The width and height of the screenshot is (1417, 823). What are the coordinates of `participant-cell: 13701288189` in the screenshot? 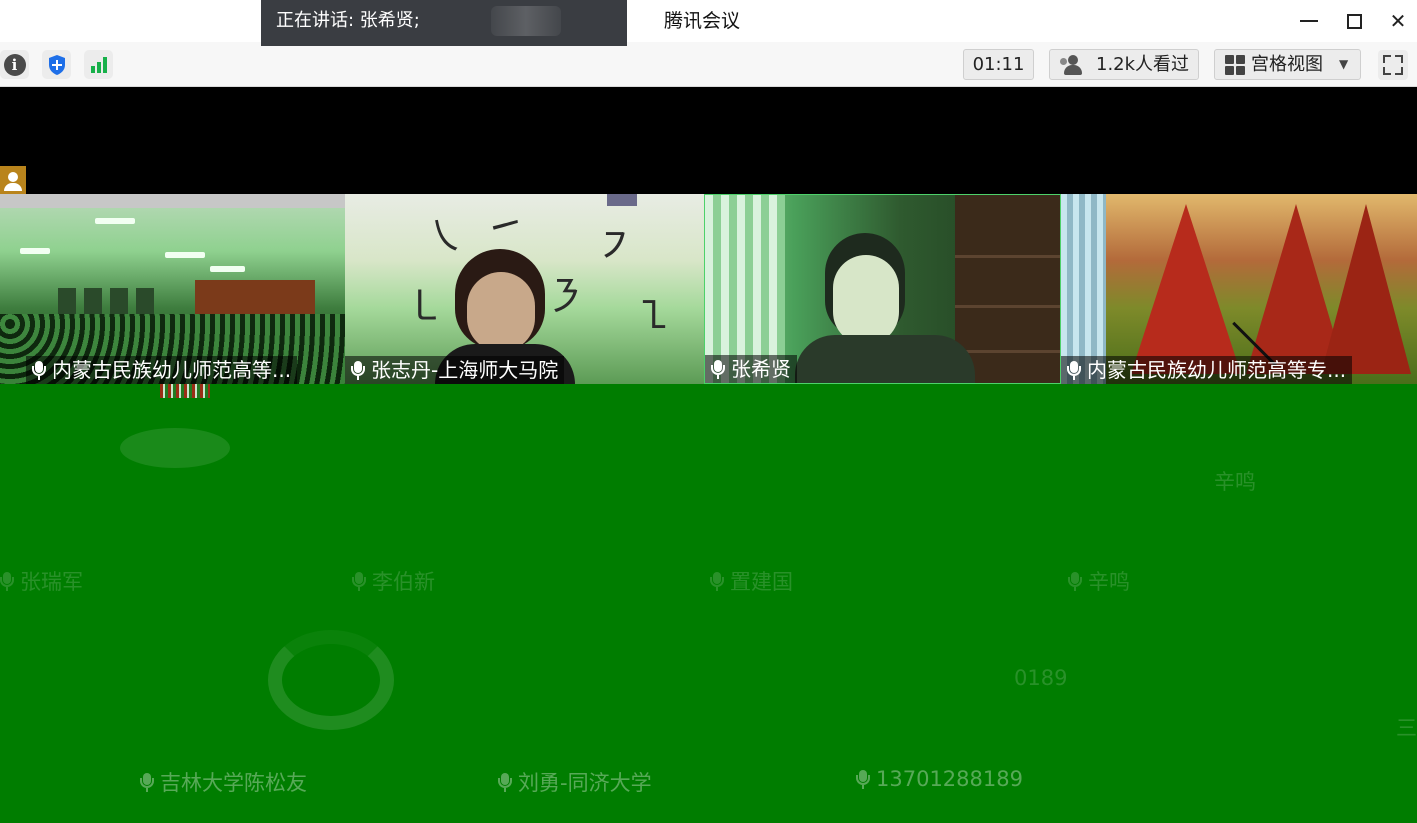 It's located at (939, 779).